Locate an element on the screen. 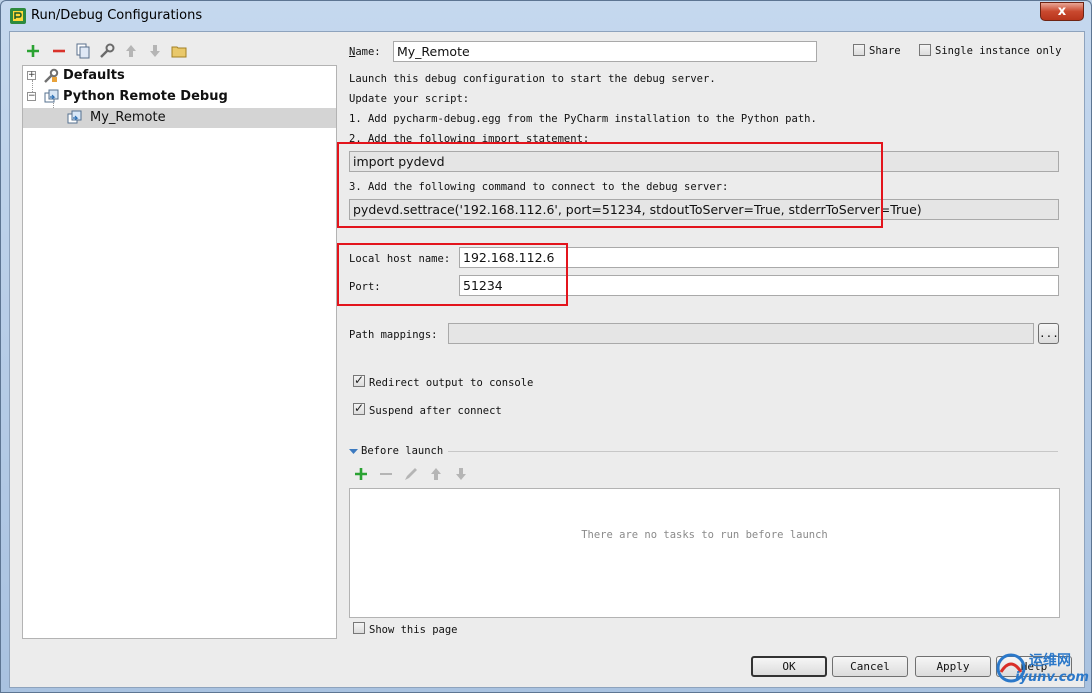 This screenshot has height=693, width=1092. pycharm-app-icon is located at coordinates (18, 16).